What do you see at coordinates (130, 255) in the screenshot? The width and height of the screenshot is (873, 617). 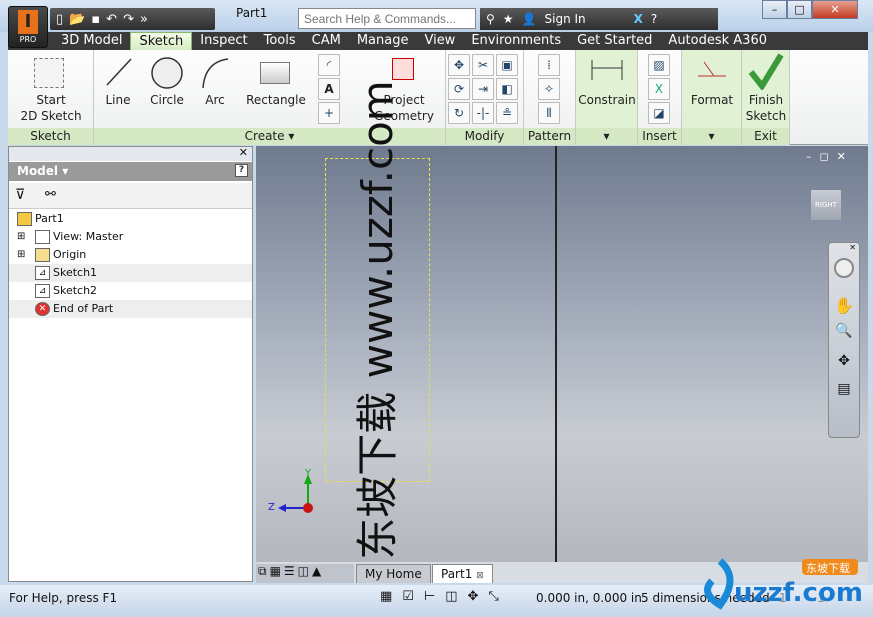 I see `tree-item-origin: ⊞ Origin` at bounding box center [130, 255].